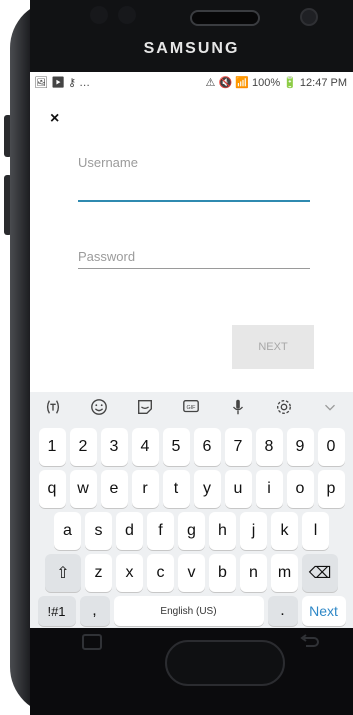  Describe the element at coordinates (269, 489) in the screenshot. I see `key-i: i` at that location.